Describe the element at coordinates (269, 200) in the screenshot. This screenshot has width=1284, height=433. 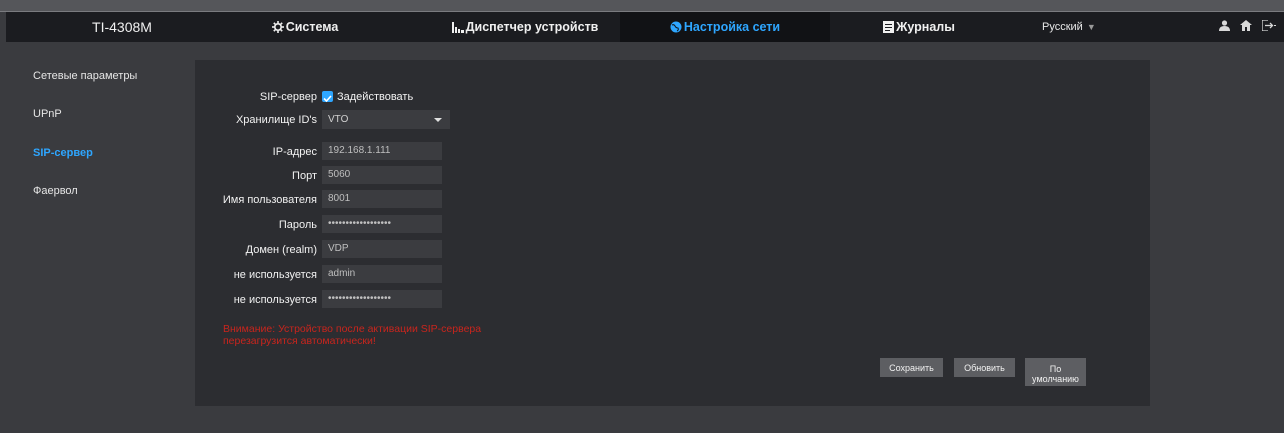
I see `username-label: Имя пользователя` at that location.